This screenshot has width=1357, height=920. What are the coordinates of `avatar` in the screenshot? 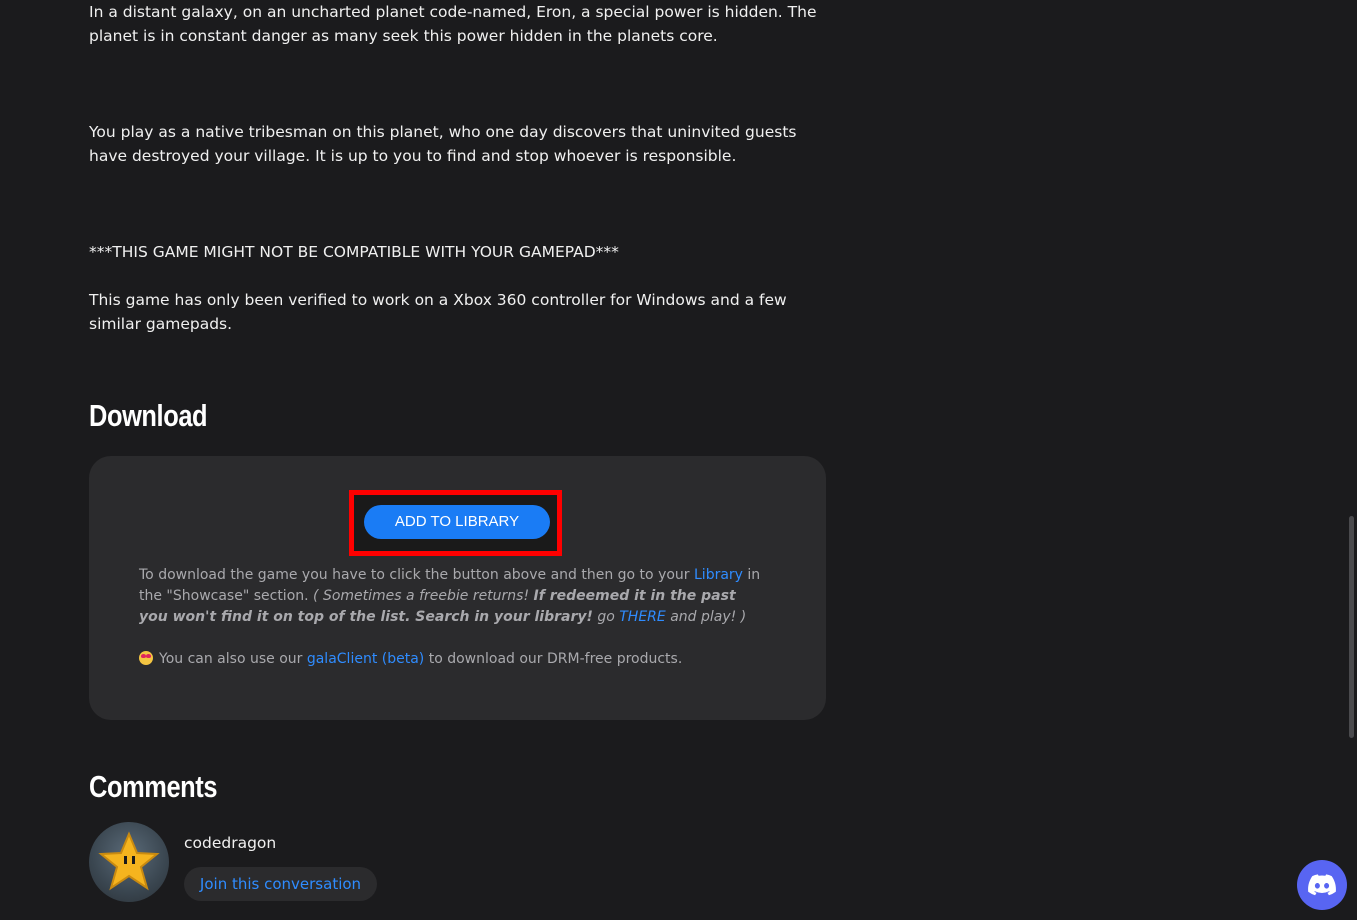 It's located at (129, 862).